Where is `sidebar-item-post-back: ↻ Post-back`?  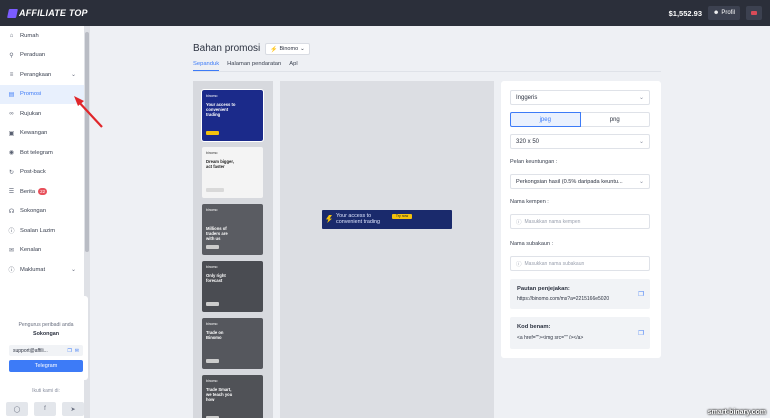 sidebar-item-post-back: ↻ Post-back is located at coordinates (42, 173).